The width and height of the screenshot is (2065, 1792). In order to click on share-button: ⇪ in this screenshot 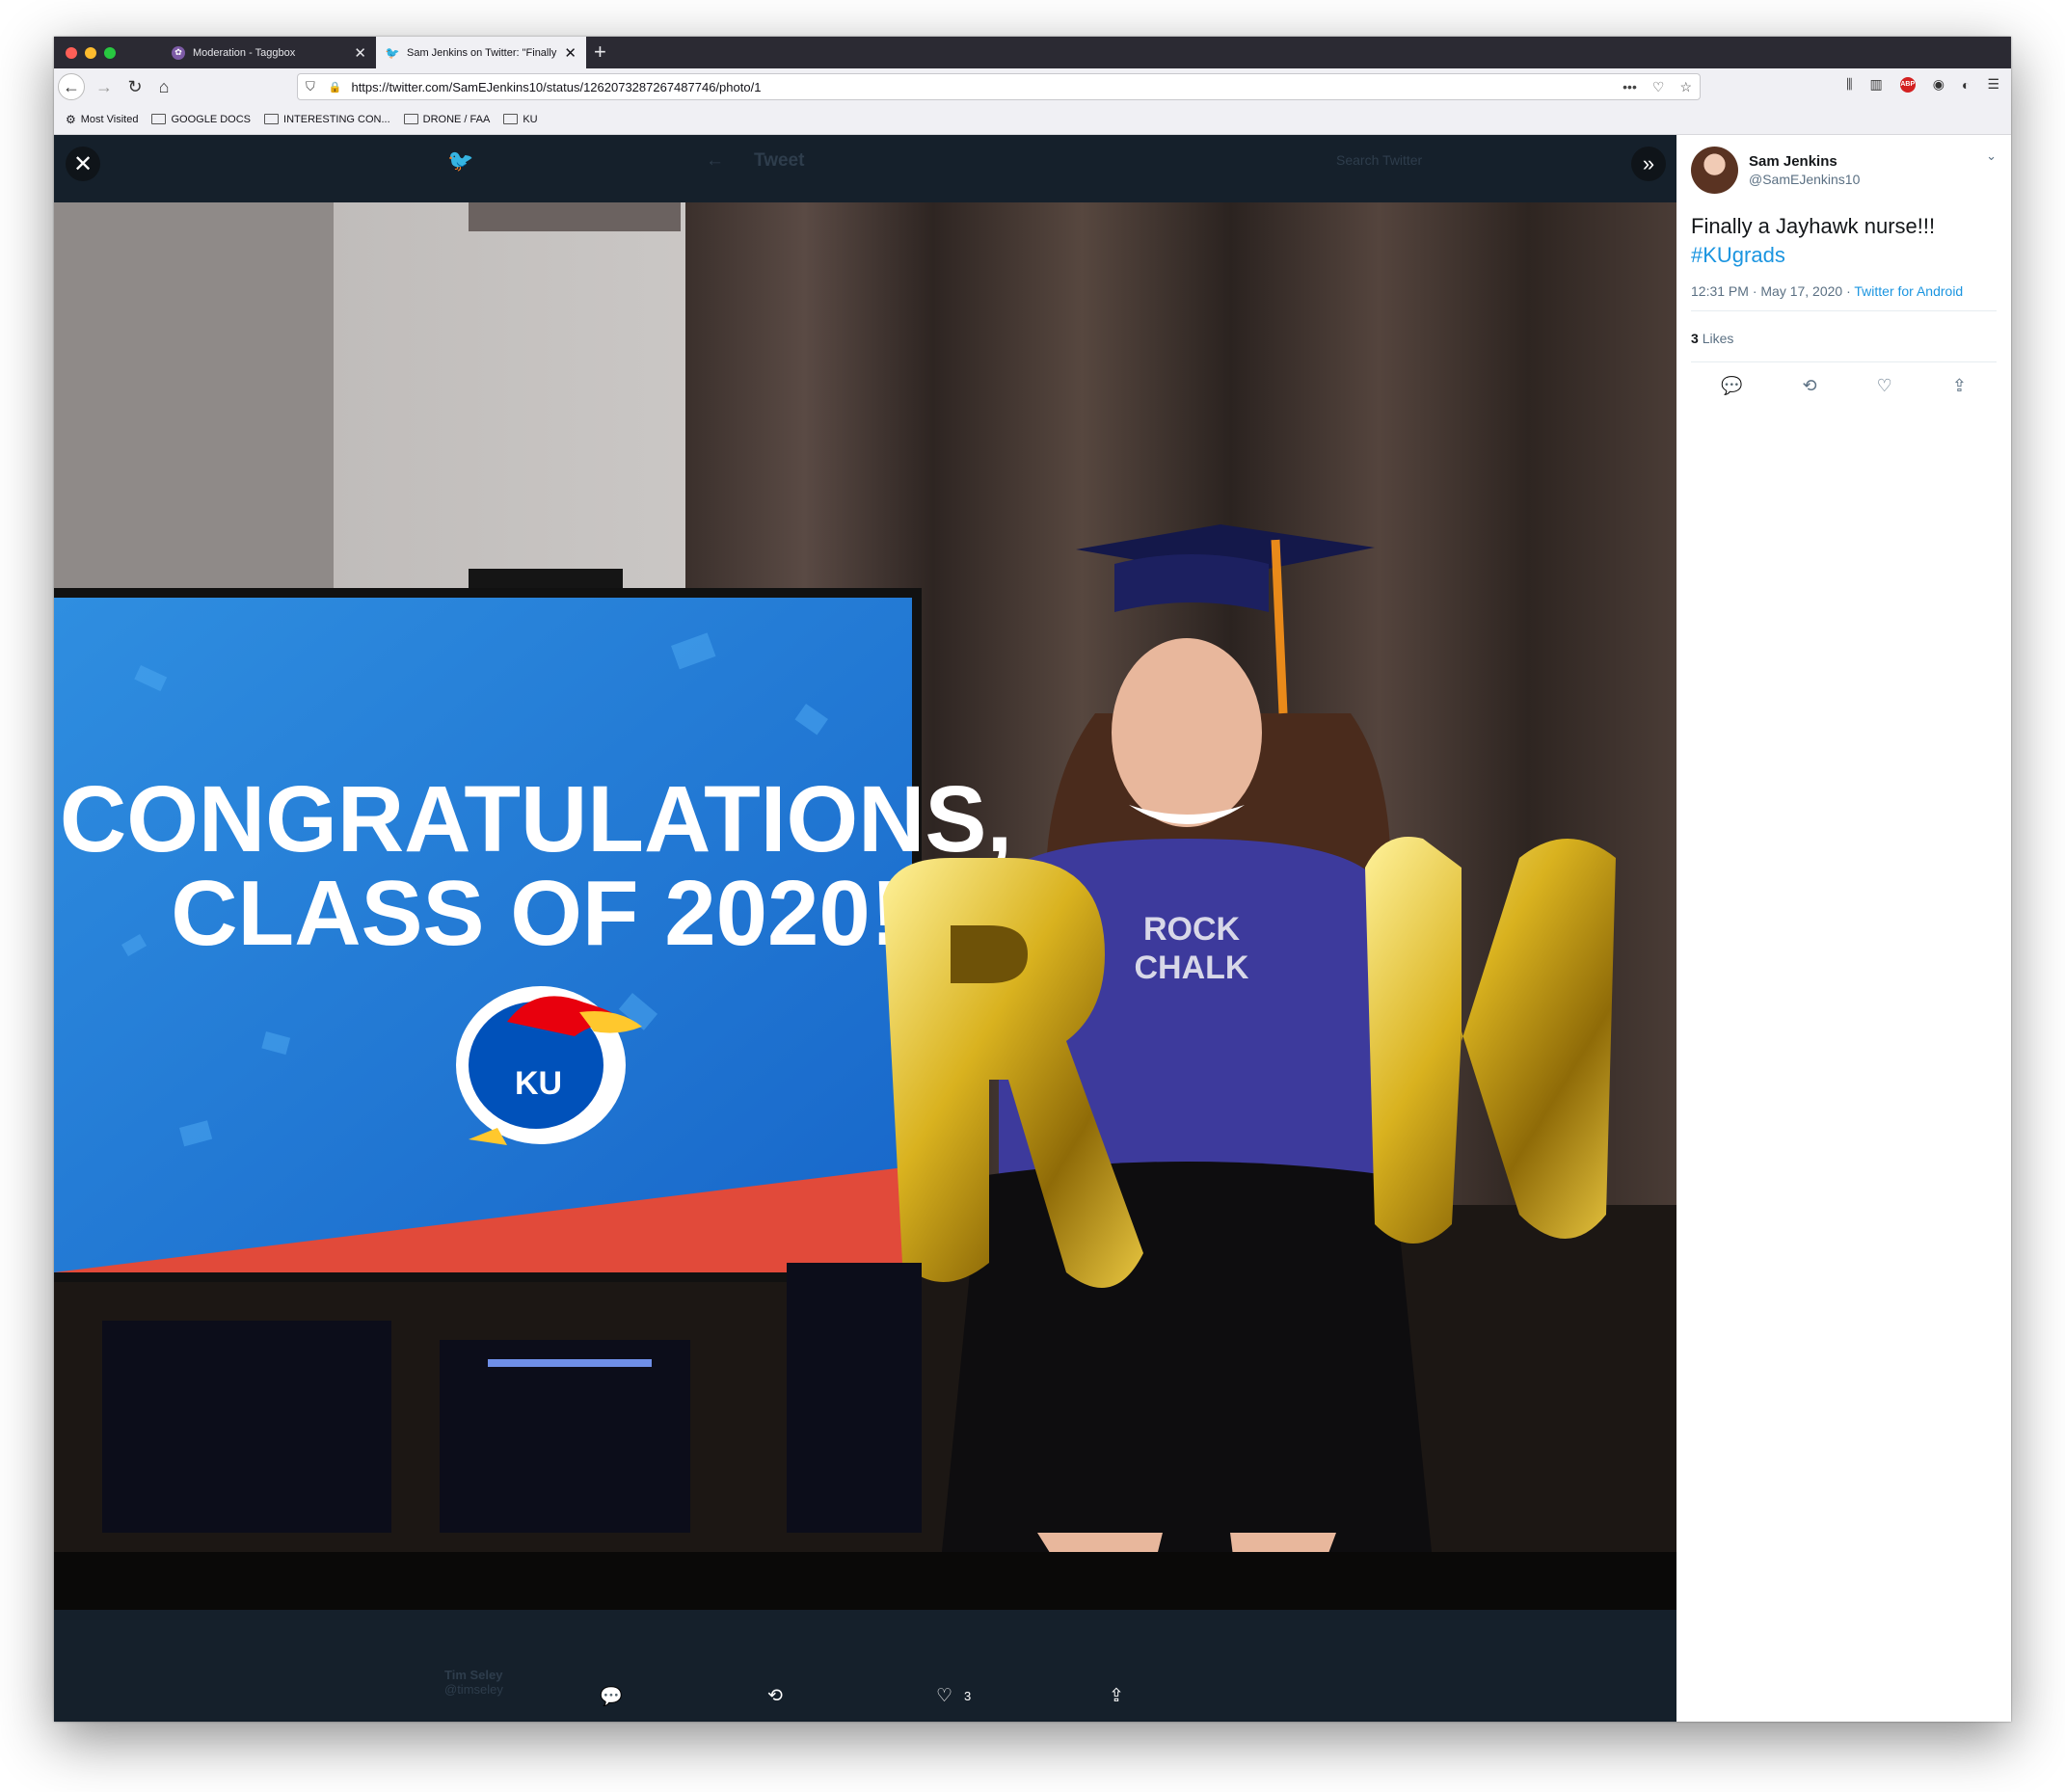, I will do `click(1117, 1696)`.